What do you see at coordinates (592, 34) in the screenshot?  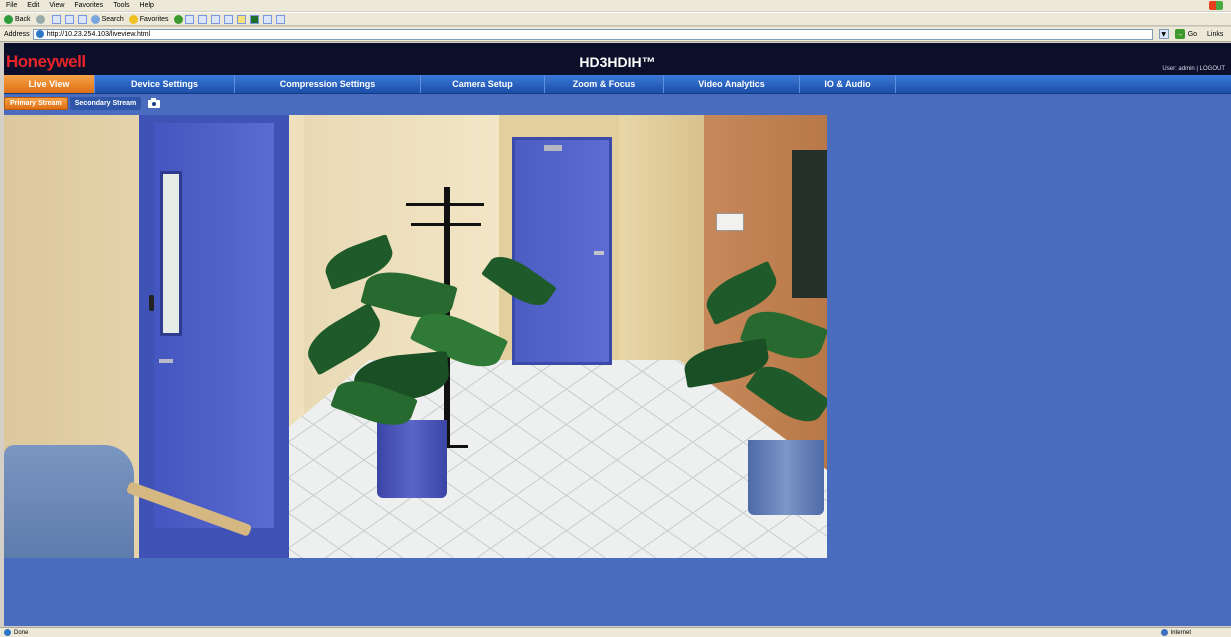 I see `url-input: http://10.23.254.103/liveview.html` at bounding box center [592, 34].